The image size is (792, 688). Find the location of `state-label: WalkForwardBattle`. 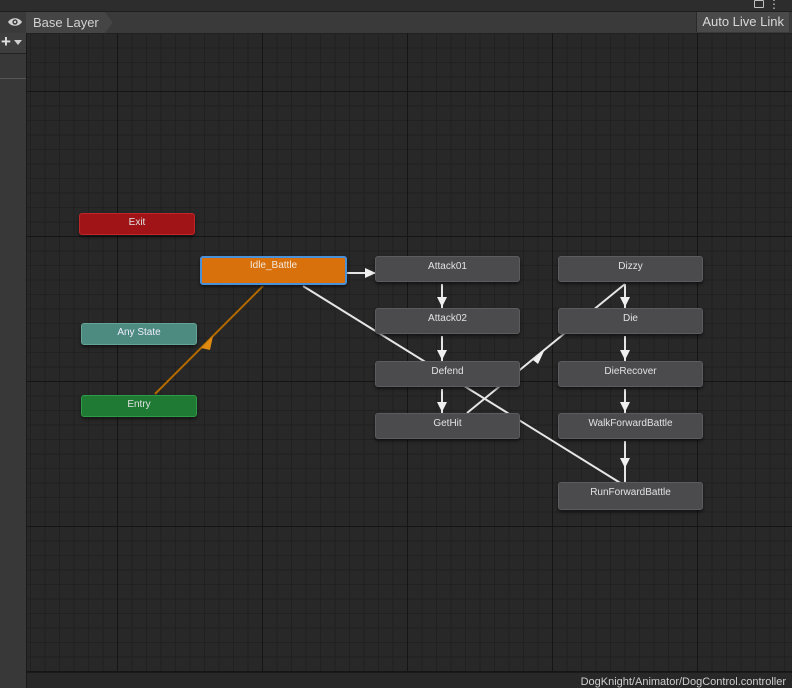

state-label: WalkForwardBattle is located at coordinates (630, 423).